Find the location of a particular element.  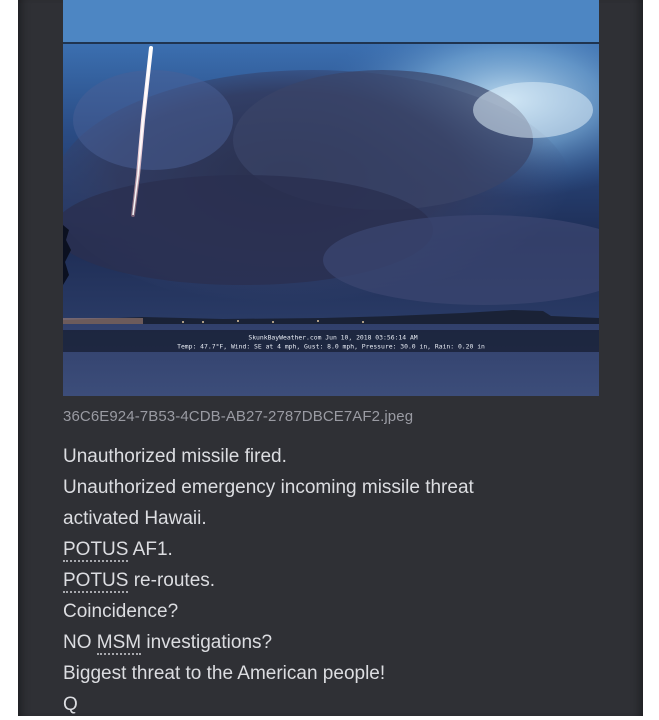

message-line: Unauthorized missile fired. is located at coordinates (175, 456).